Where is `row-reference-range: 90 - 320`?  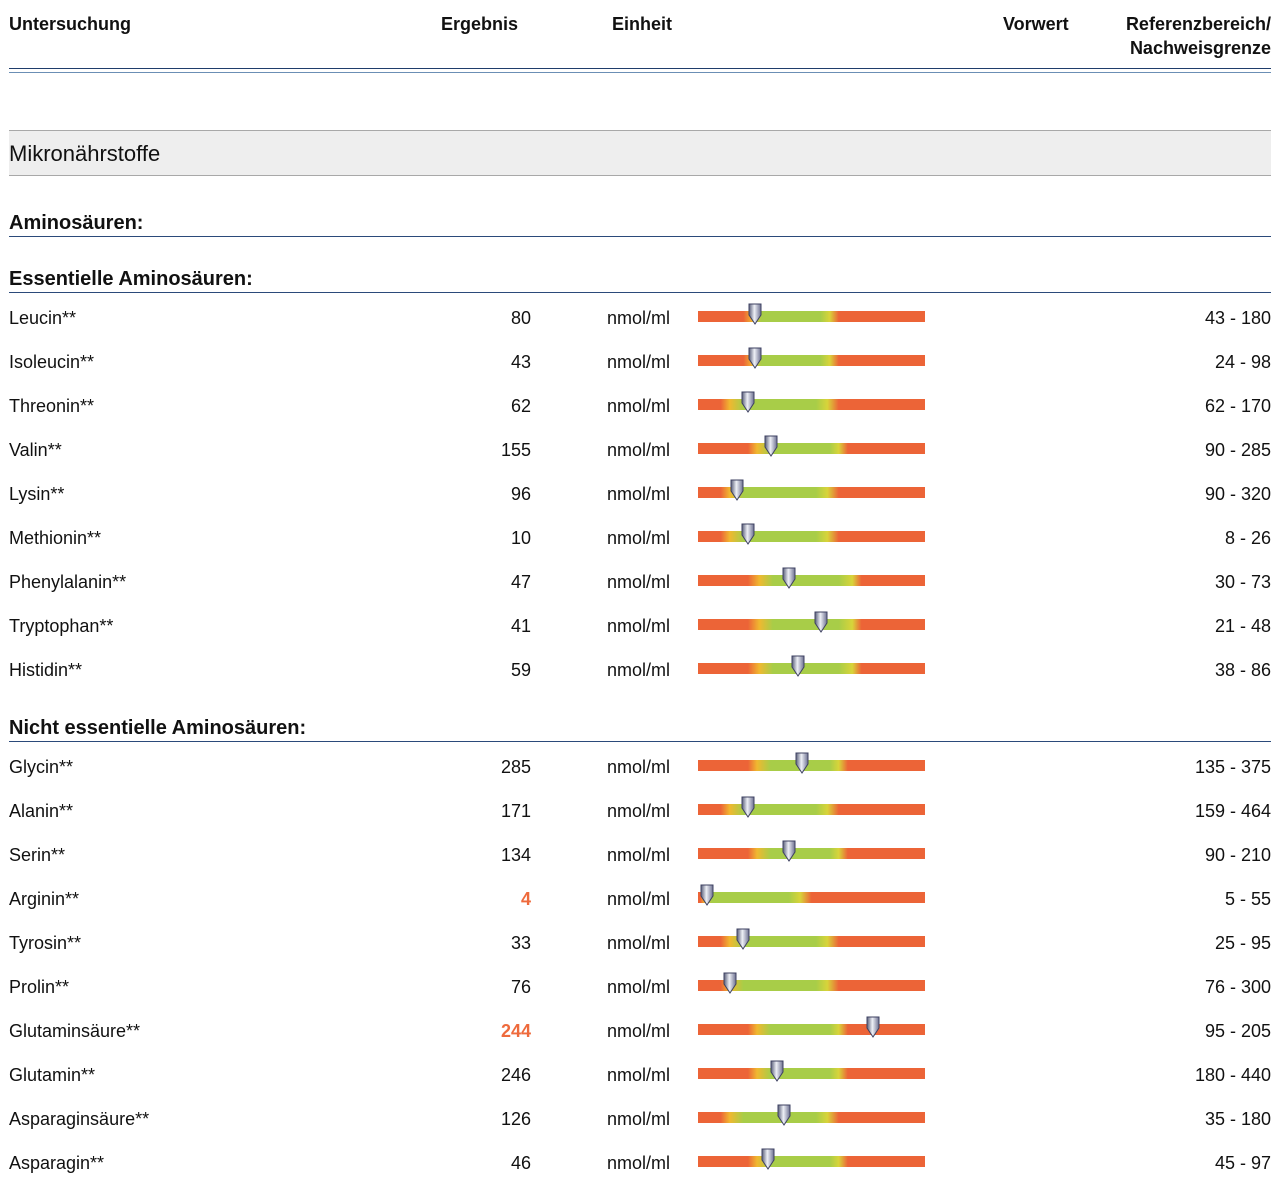
row-reference-range: 90 - 320 is located at coordinates (1237, 494).